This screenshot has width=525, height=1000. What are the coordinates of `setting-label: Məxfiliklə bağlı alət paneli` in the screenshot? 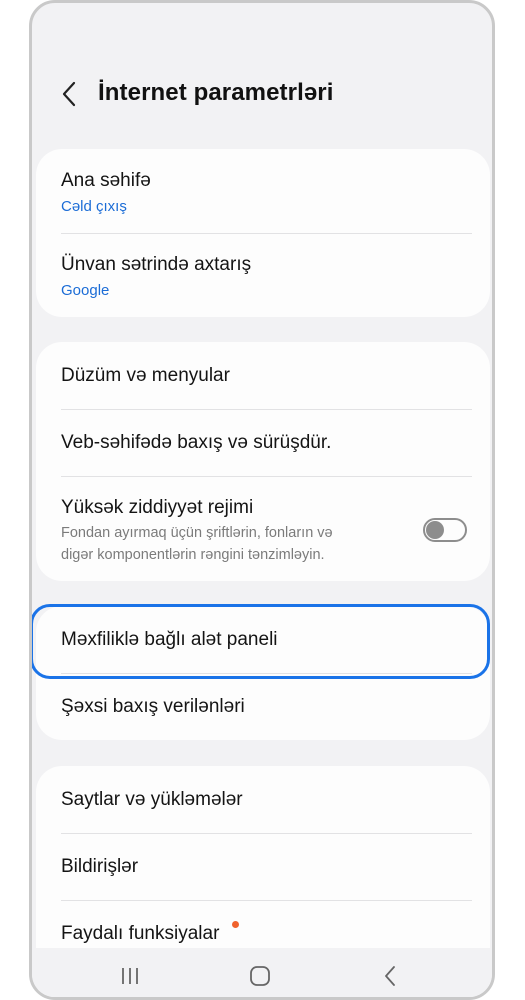 It's located at (169, 639).